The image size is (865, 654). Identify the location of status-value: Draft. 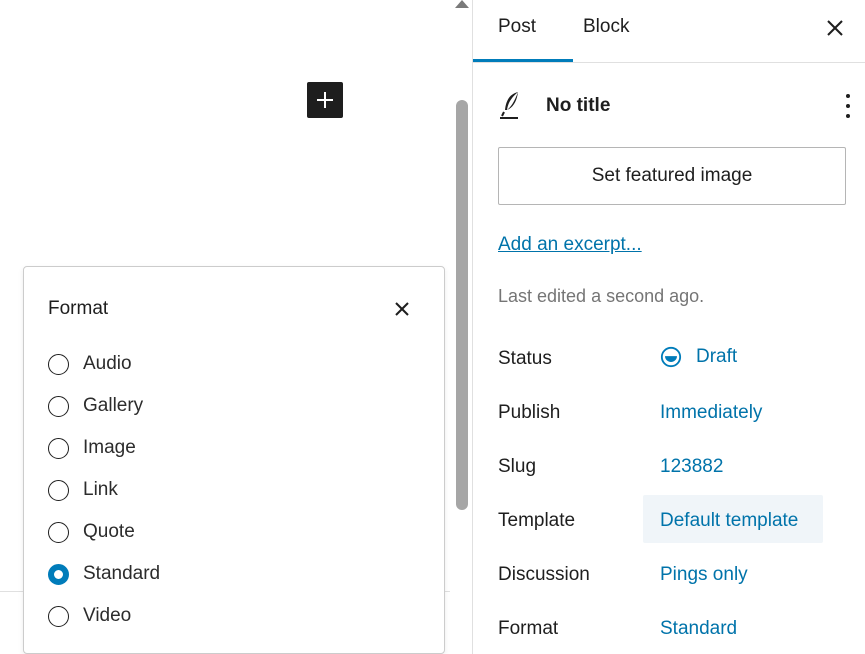
(717, 356).